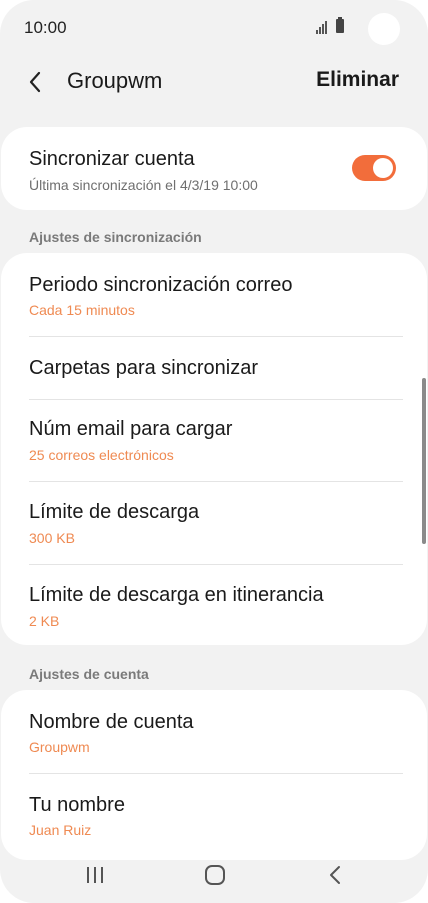  What do you see at coordinates (112, 159) in the screenshot?
I see `sync-account-title: Sincronizar cuenta` at bounding box center [112, 159].